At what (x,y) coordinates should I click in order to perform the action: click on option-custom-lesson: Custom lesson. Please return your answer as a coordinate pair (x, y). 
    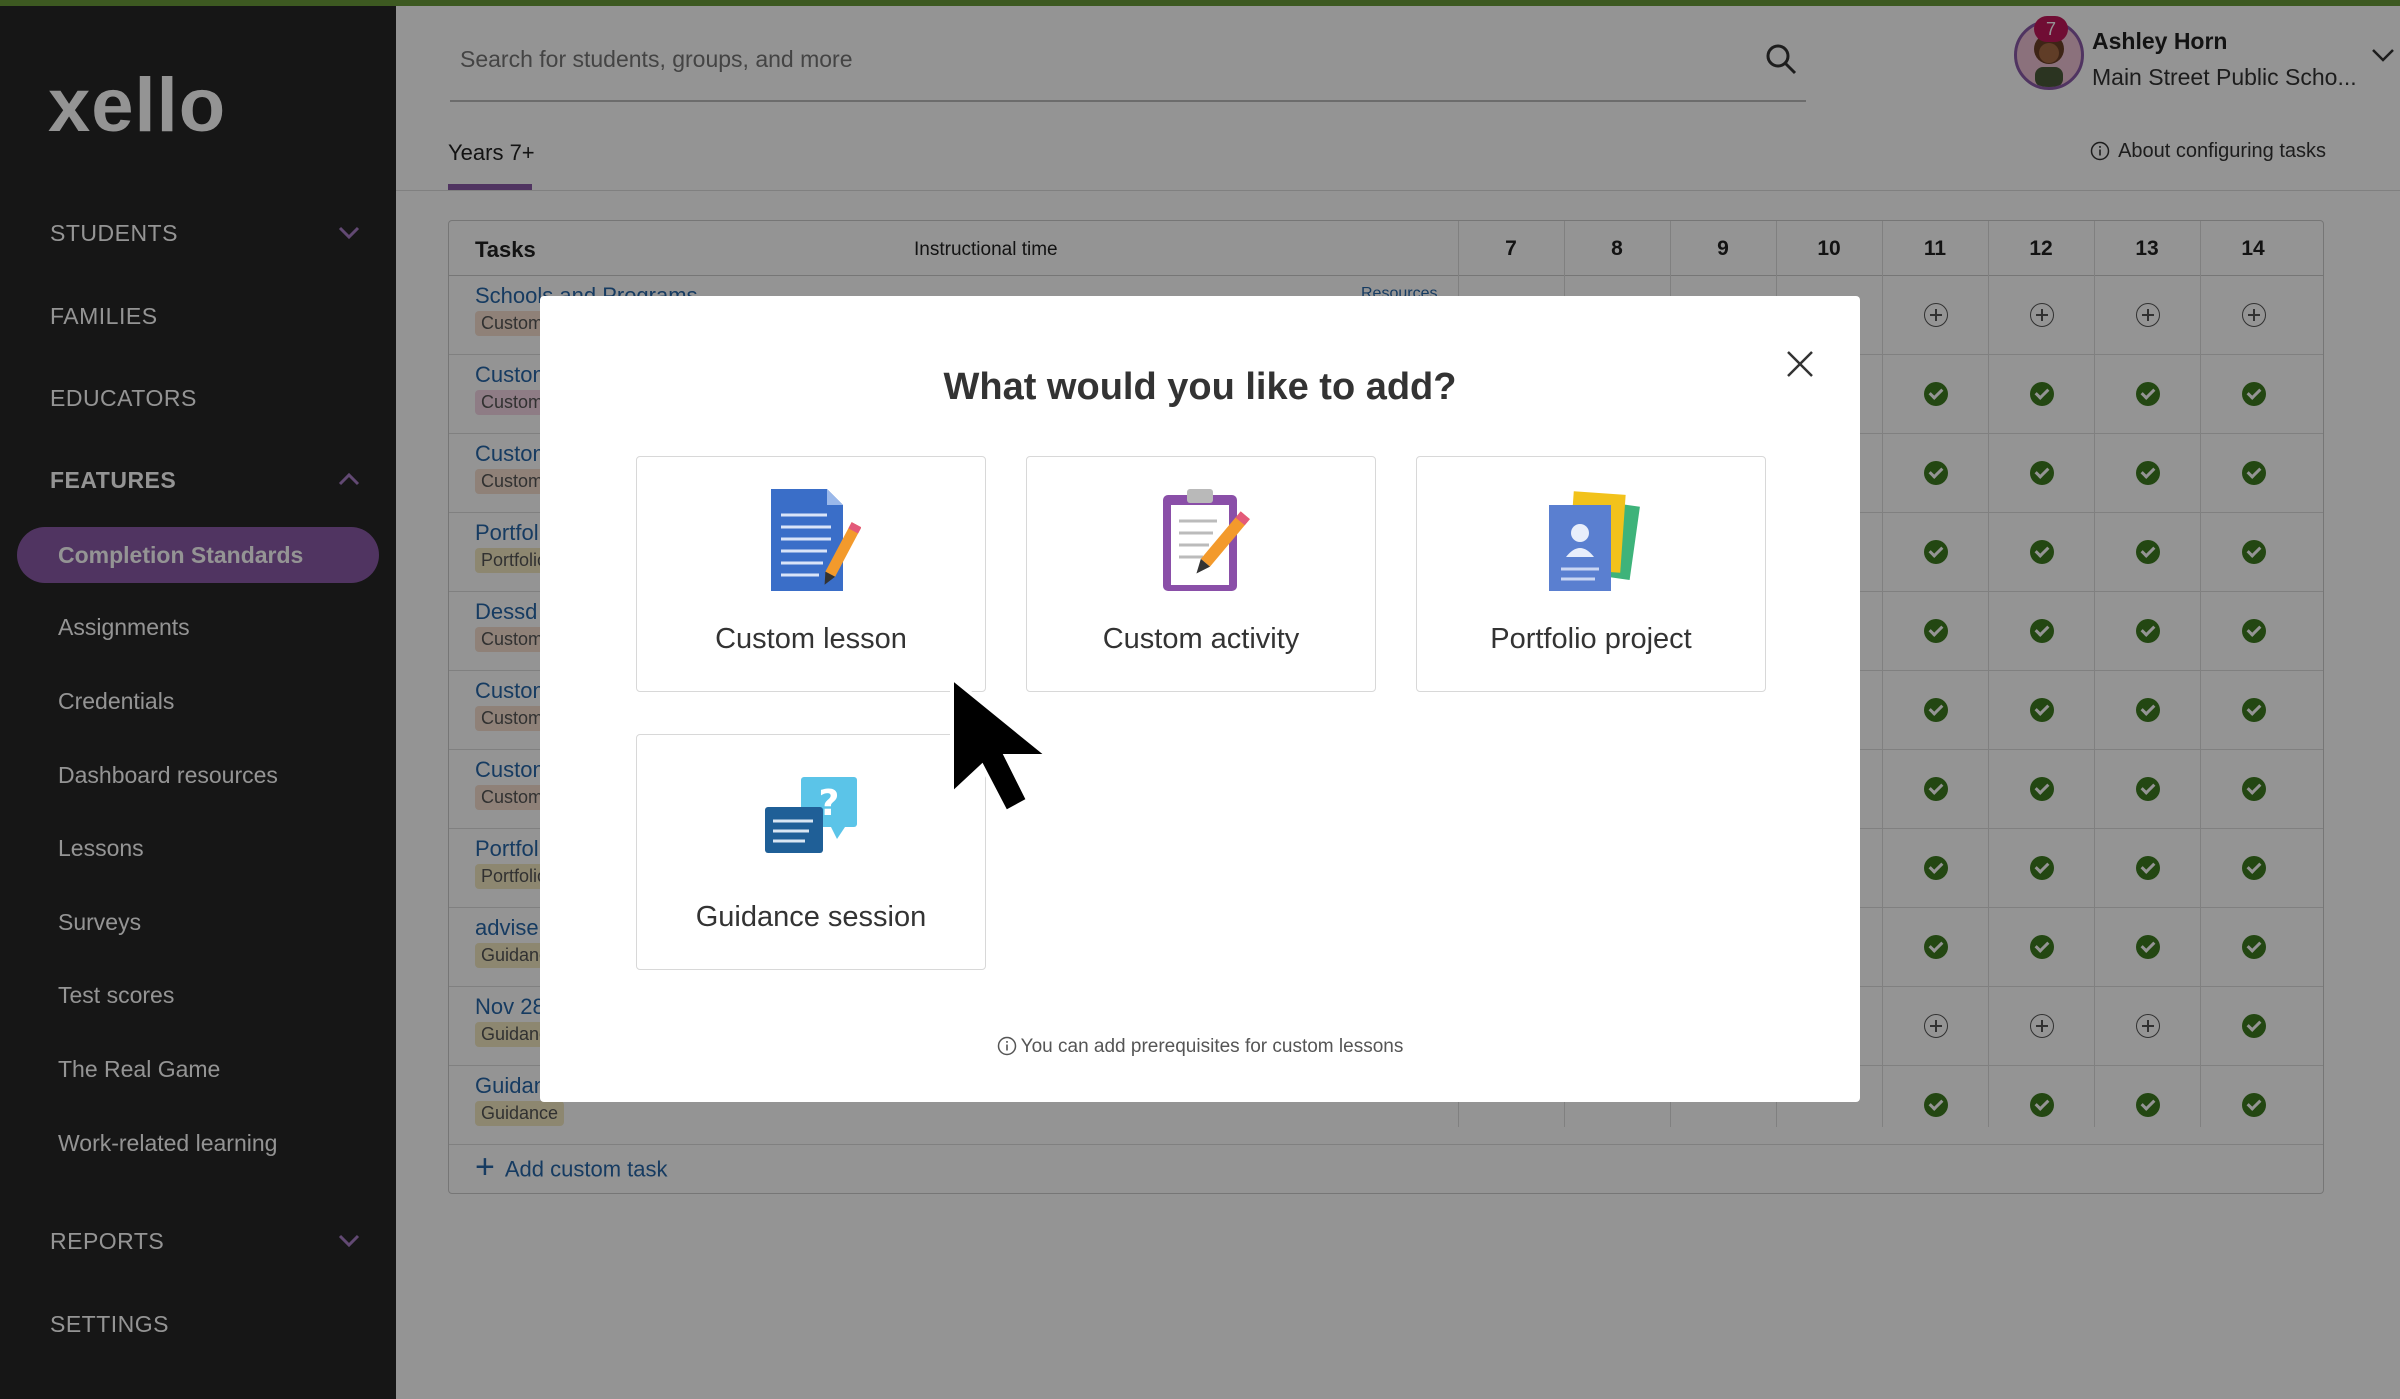
    Looking at the image, I should click on (811, 574).